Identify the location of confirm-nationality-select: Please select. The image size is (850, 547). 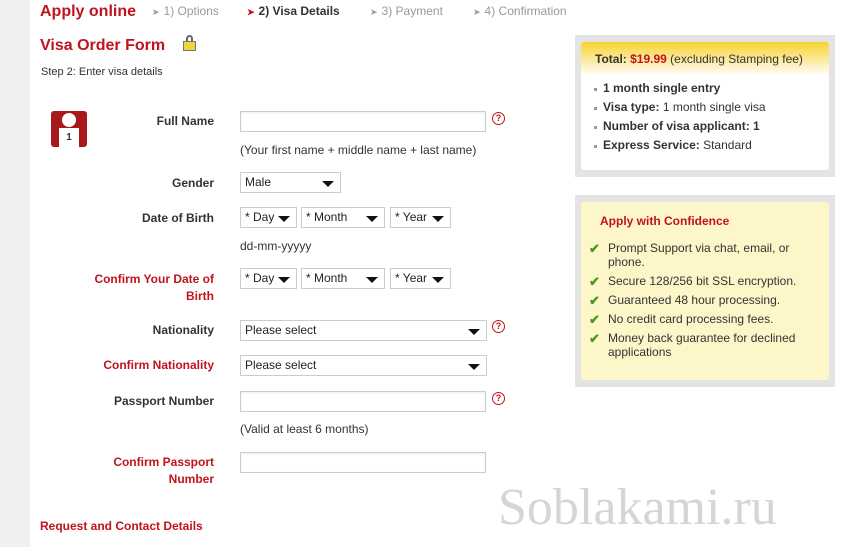
(363, 365).